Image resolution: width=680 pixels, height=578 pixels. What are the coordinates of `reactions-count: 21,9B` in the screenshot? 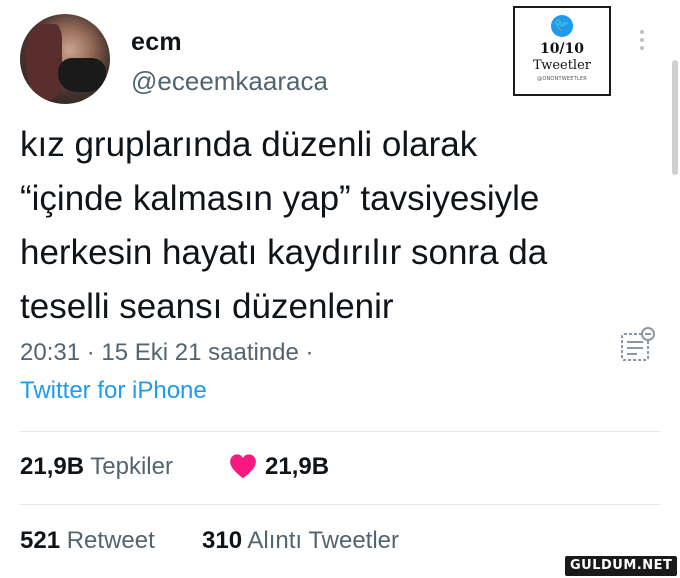 It's located at (52, 466).